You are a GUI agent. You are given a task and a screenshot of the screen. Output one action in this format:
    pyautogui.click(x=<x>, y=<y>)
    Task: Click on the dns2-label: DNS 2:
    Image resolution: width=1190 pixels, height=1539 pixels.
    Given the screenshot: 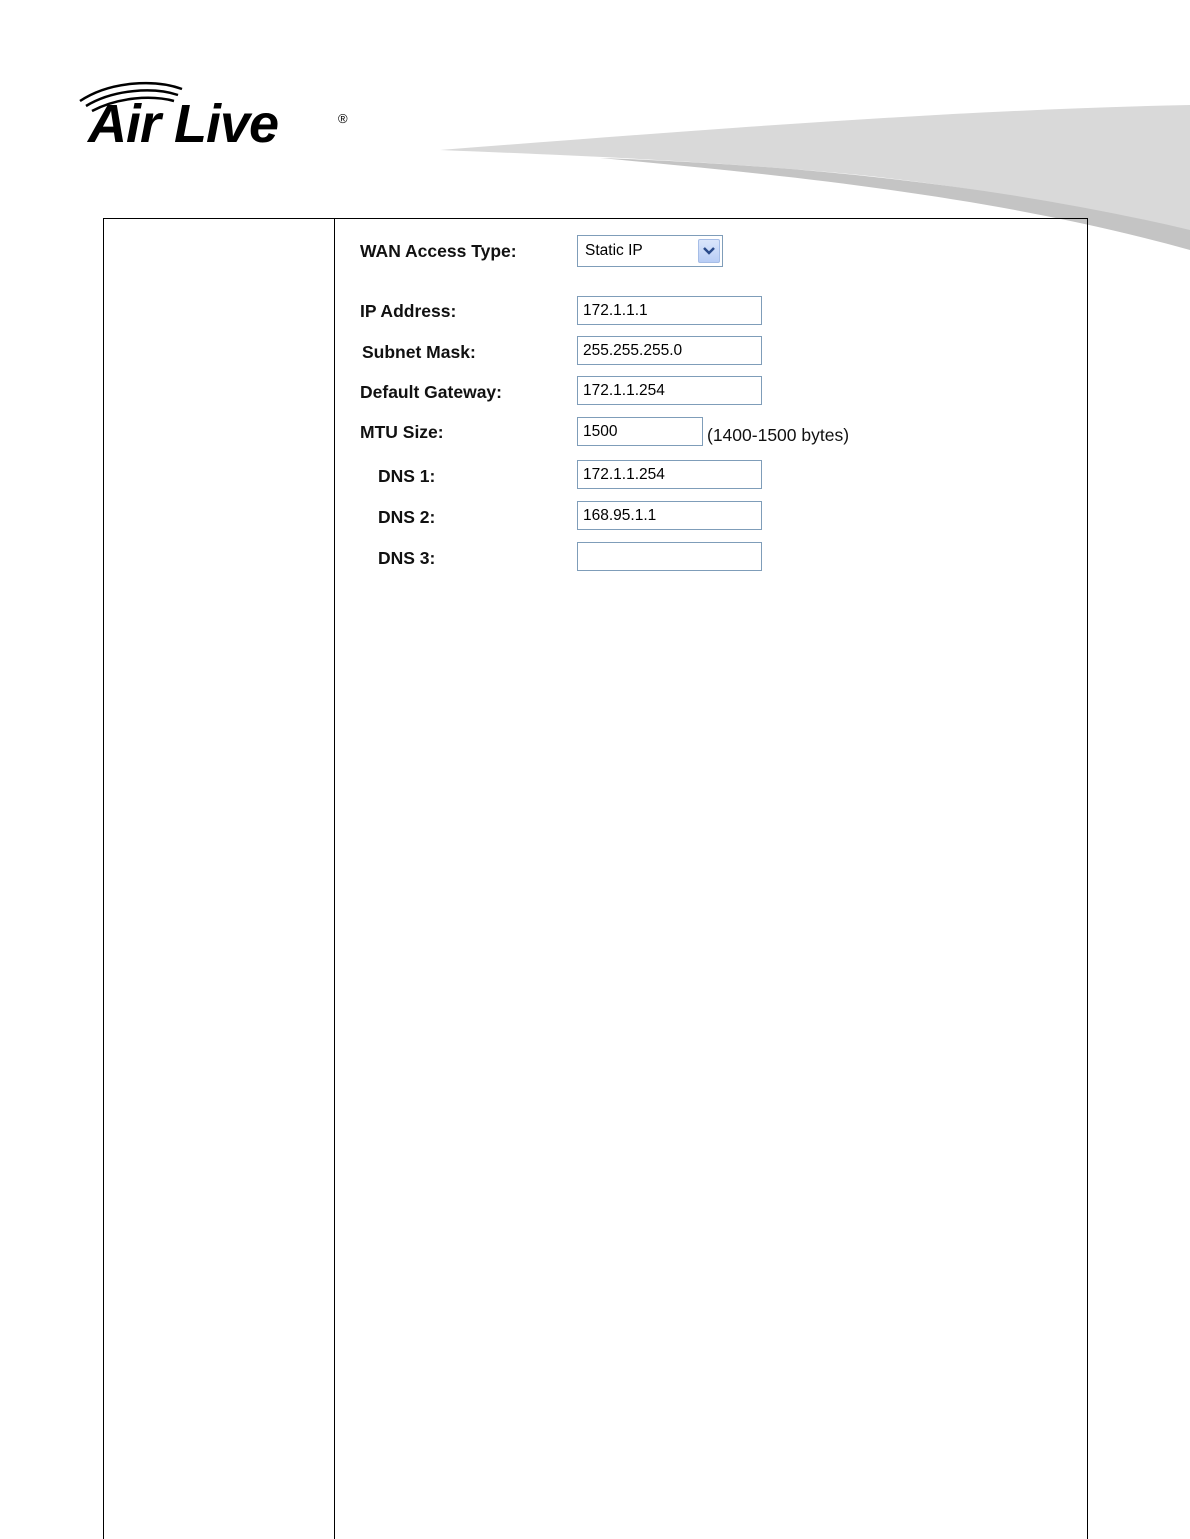 What is the action you would take?
    pyautogui.click(x=407, y=517)
    